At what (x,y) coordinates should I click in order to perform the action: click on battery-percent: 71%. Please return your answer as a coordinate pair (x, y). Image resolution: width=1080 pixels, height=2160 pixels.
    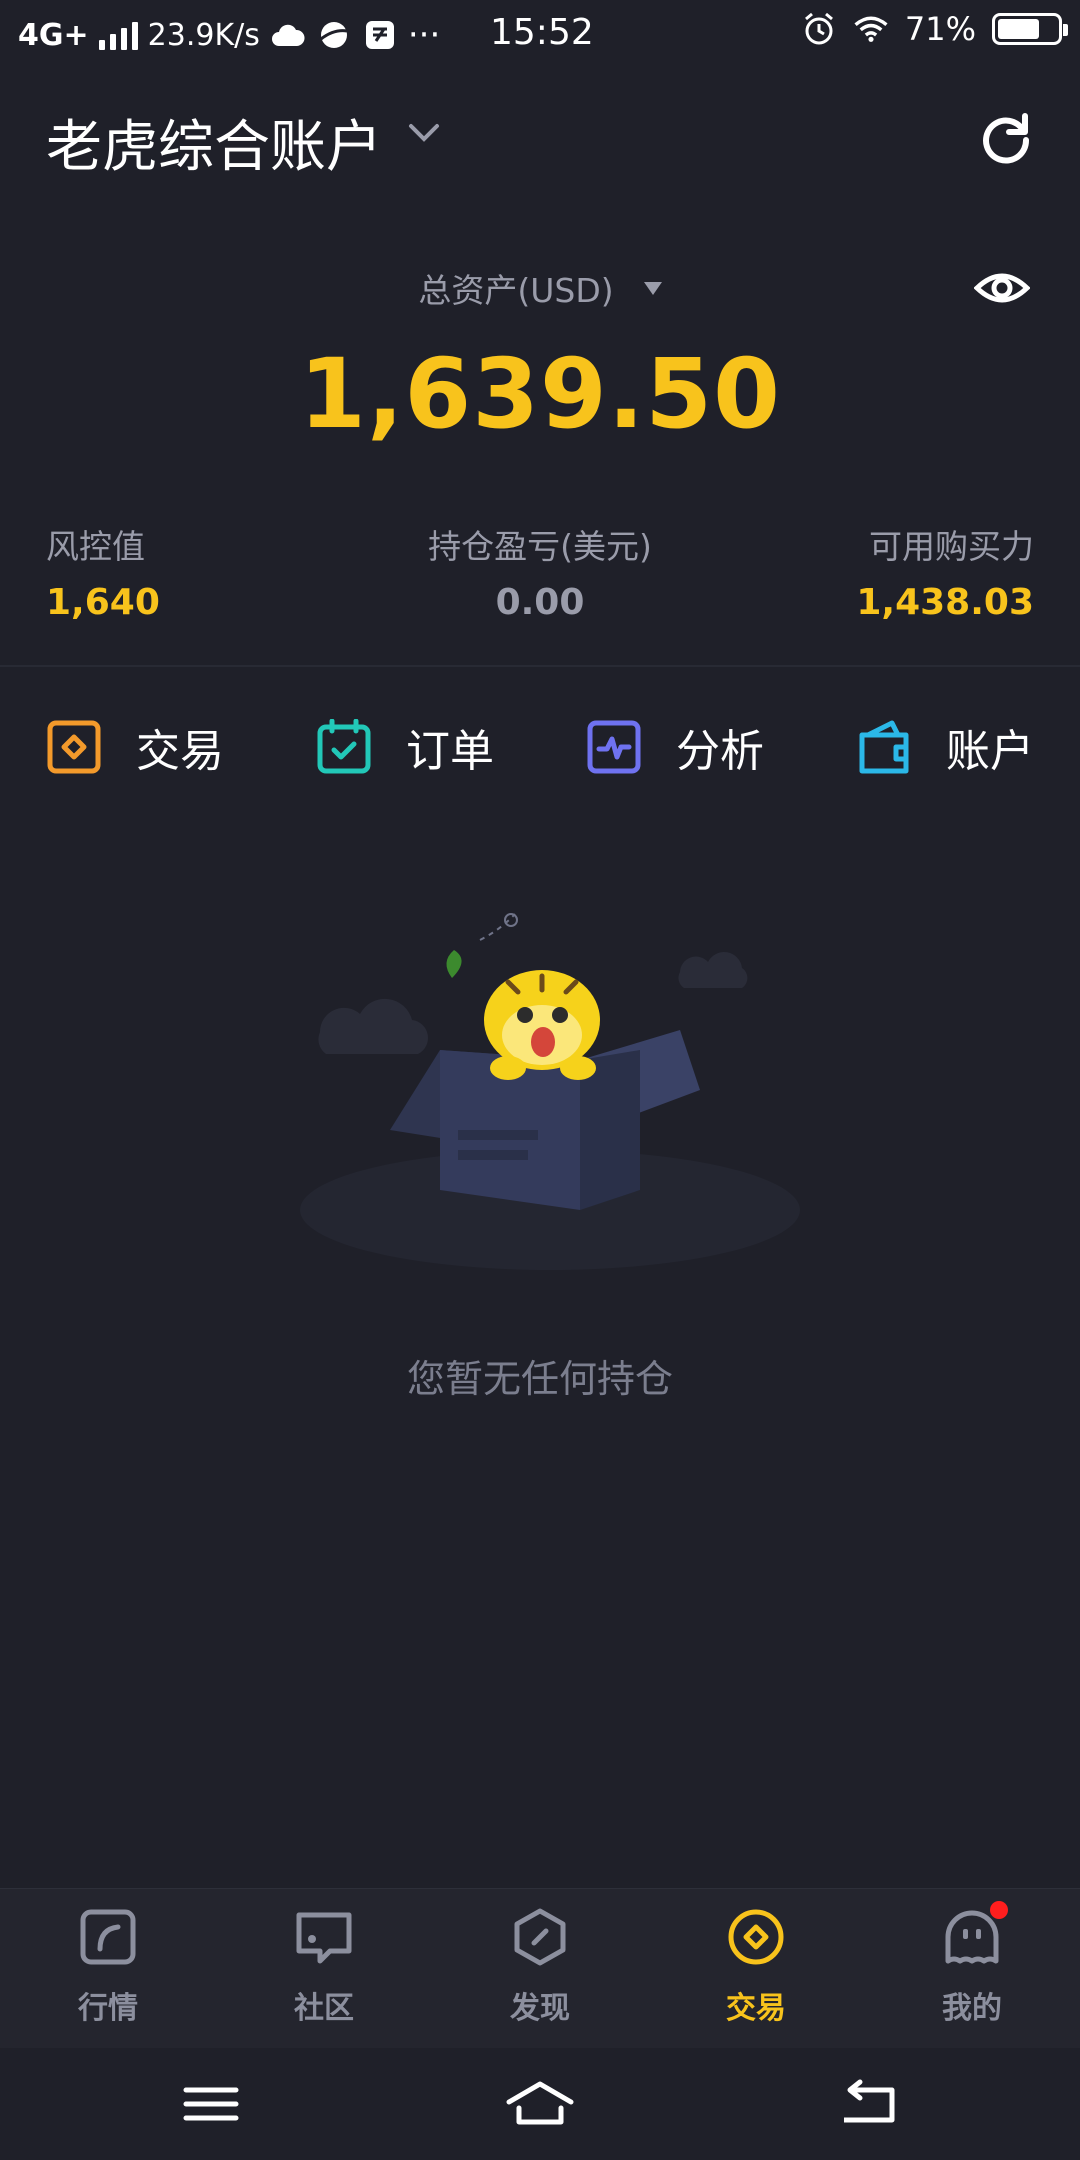
    Looking at the image, I should click on (940, 29).